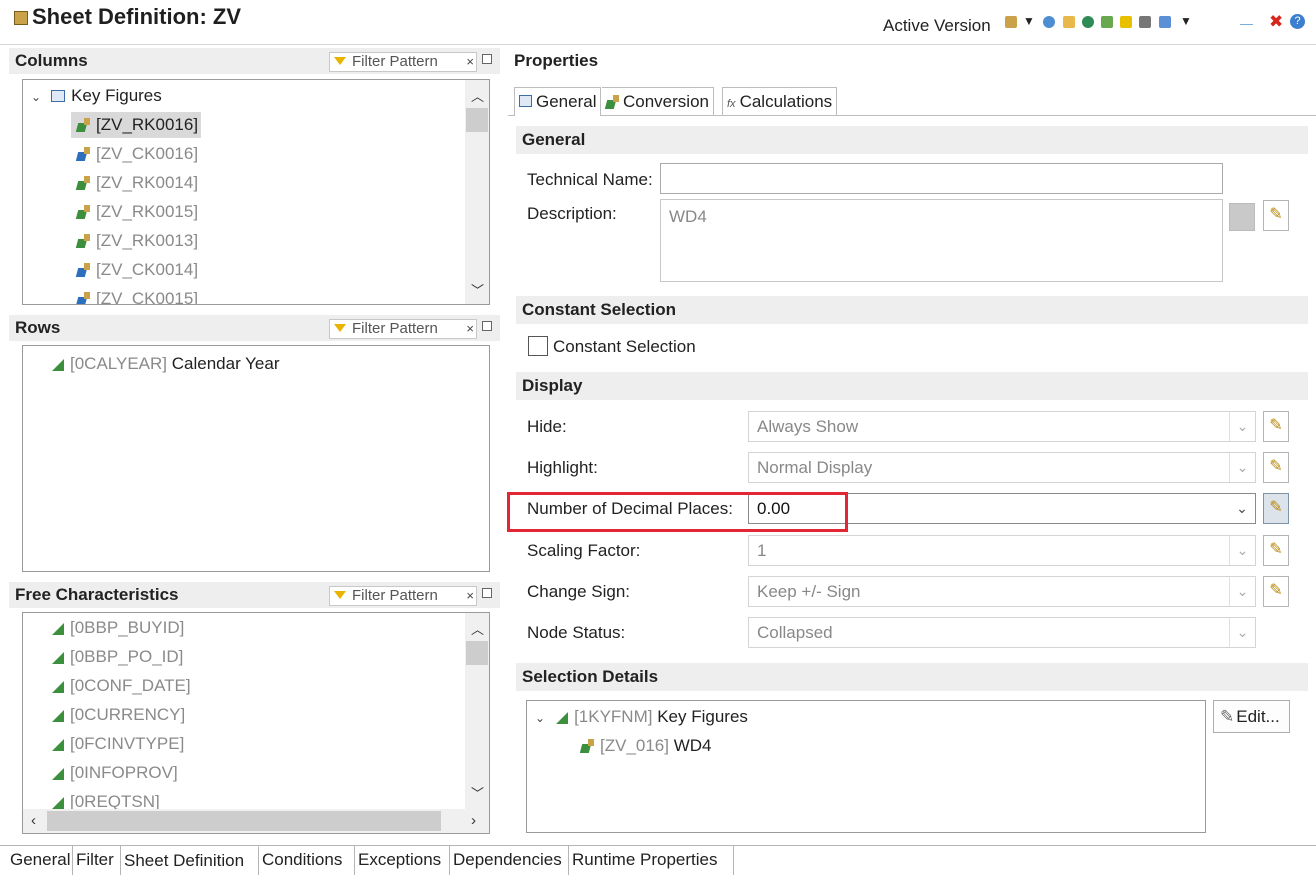  I want to click on selection-details-section-title: Selection Details, so click(912, 677).